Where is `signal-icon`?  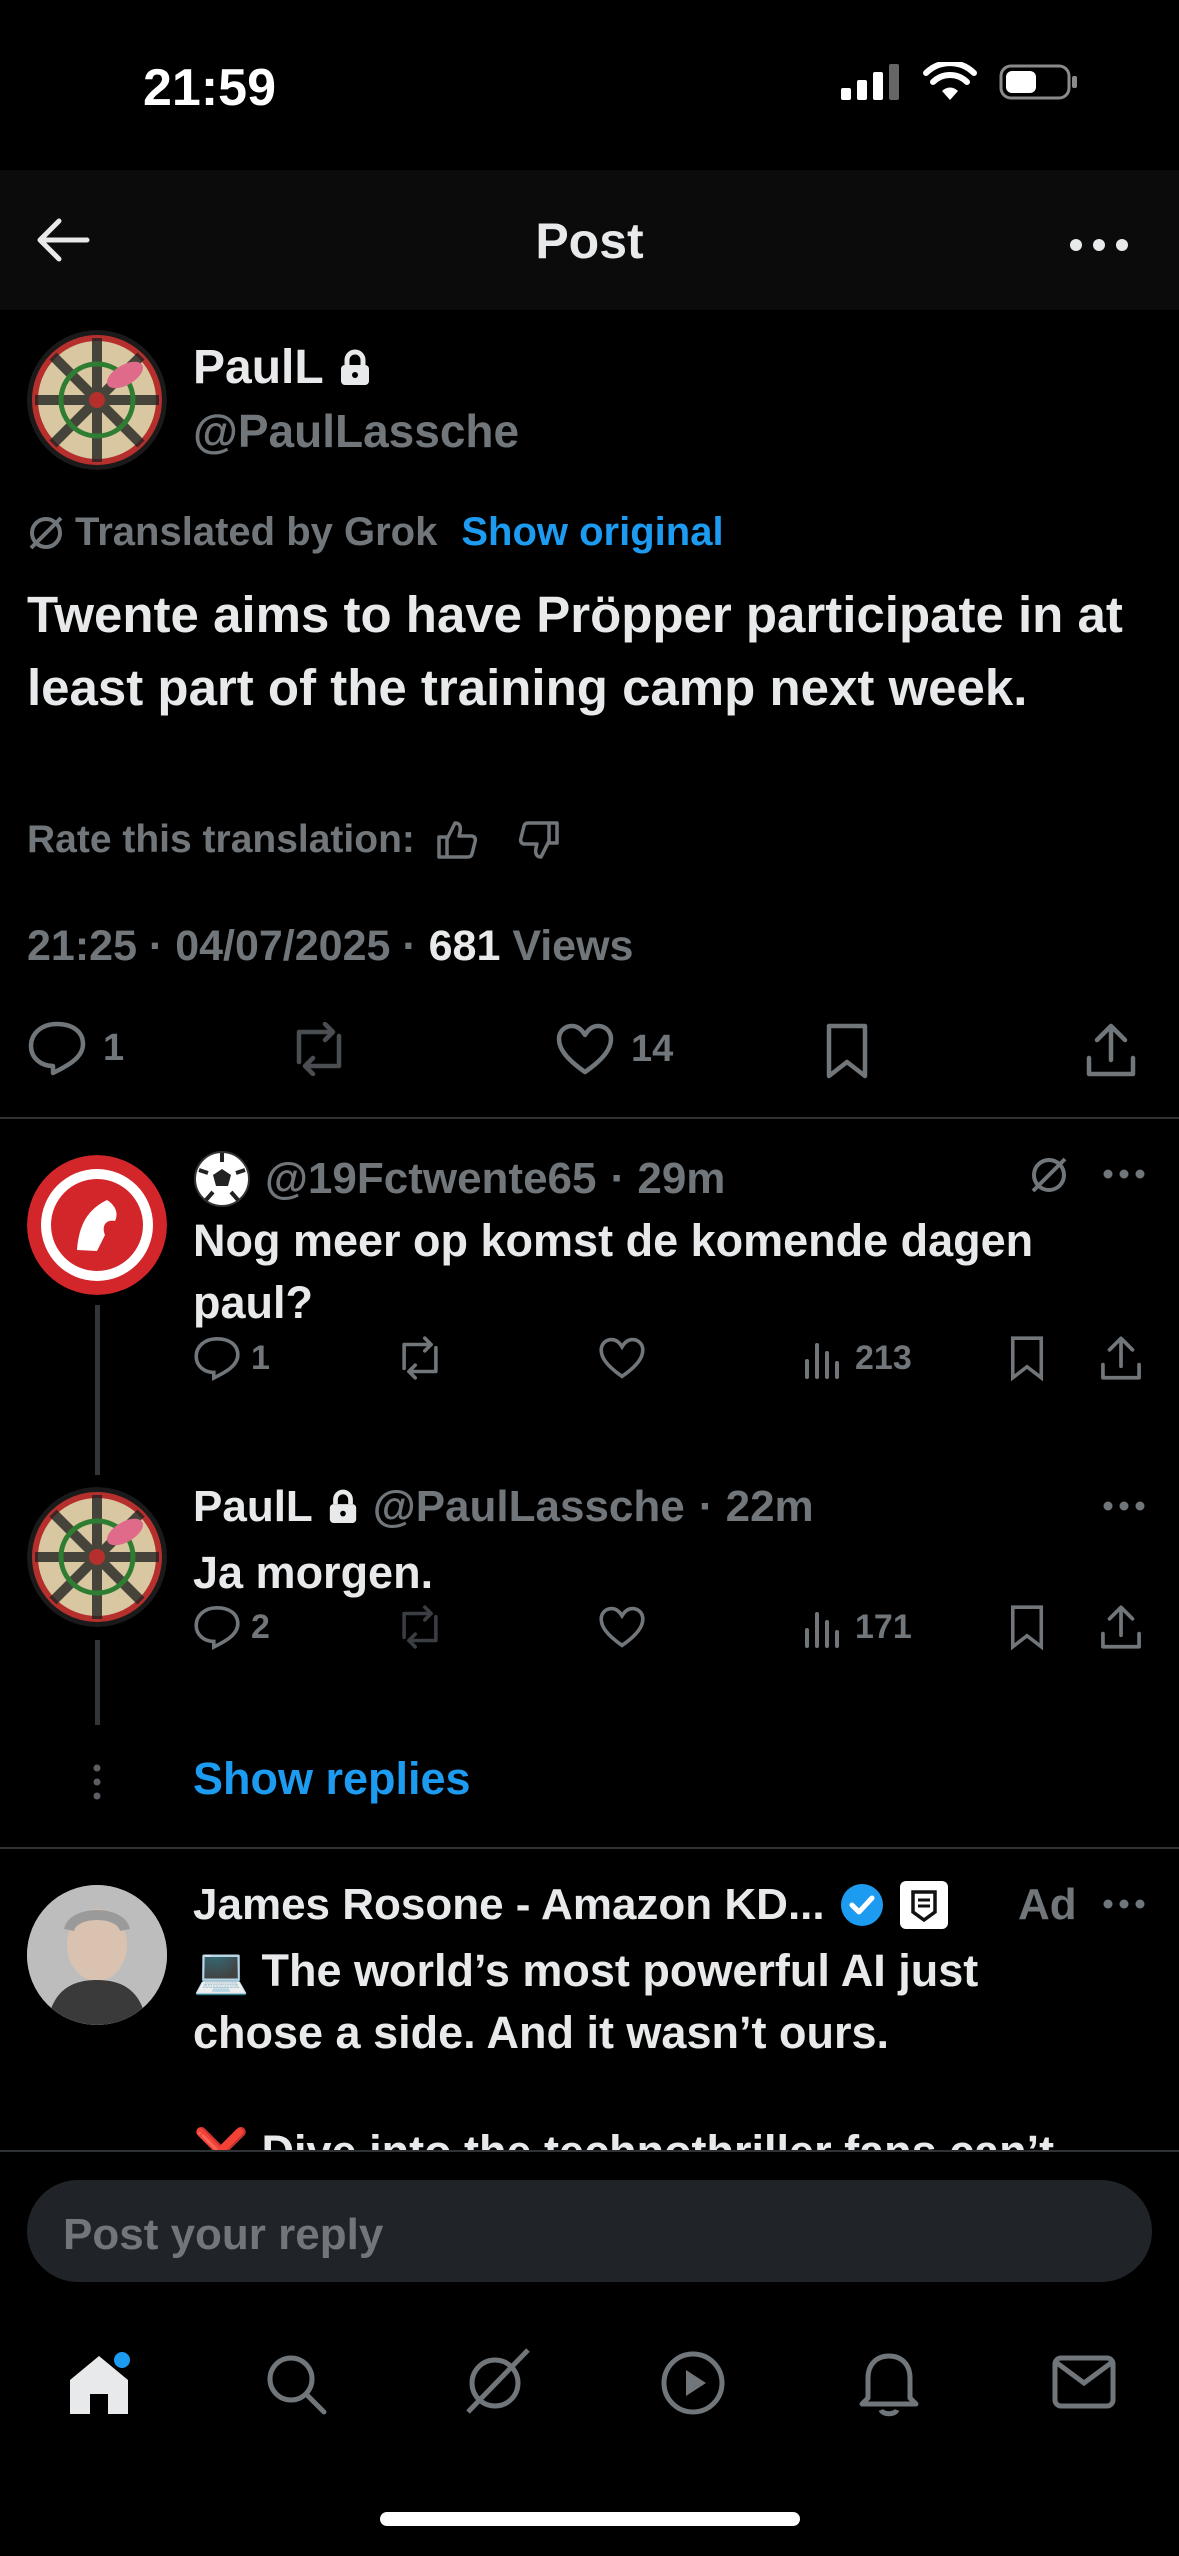 signal-icon is located at coordinates (870, 82).